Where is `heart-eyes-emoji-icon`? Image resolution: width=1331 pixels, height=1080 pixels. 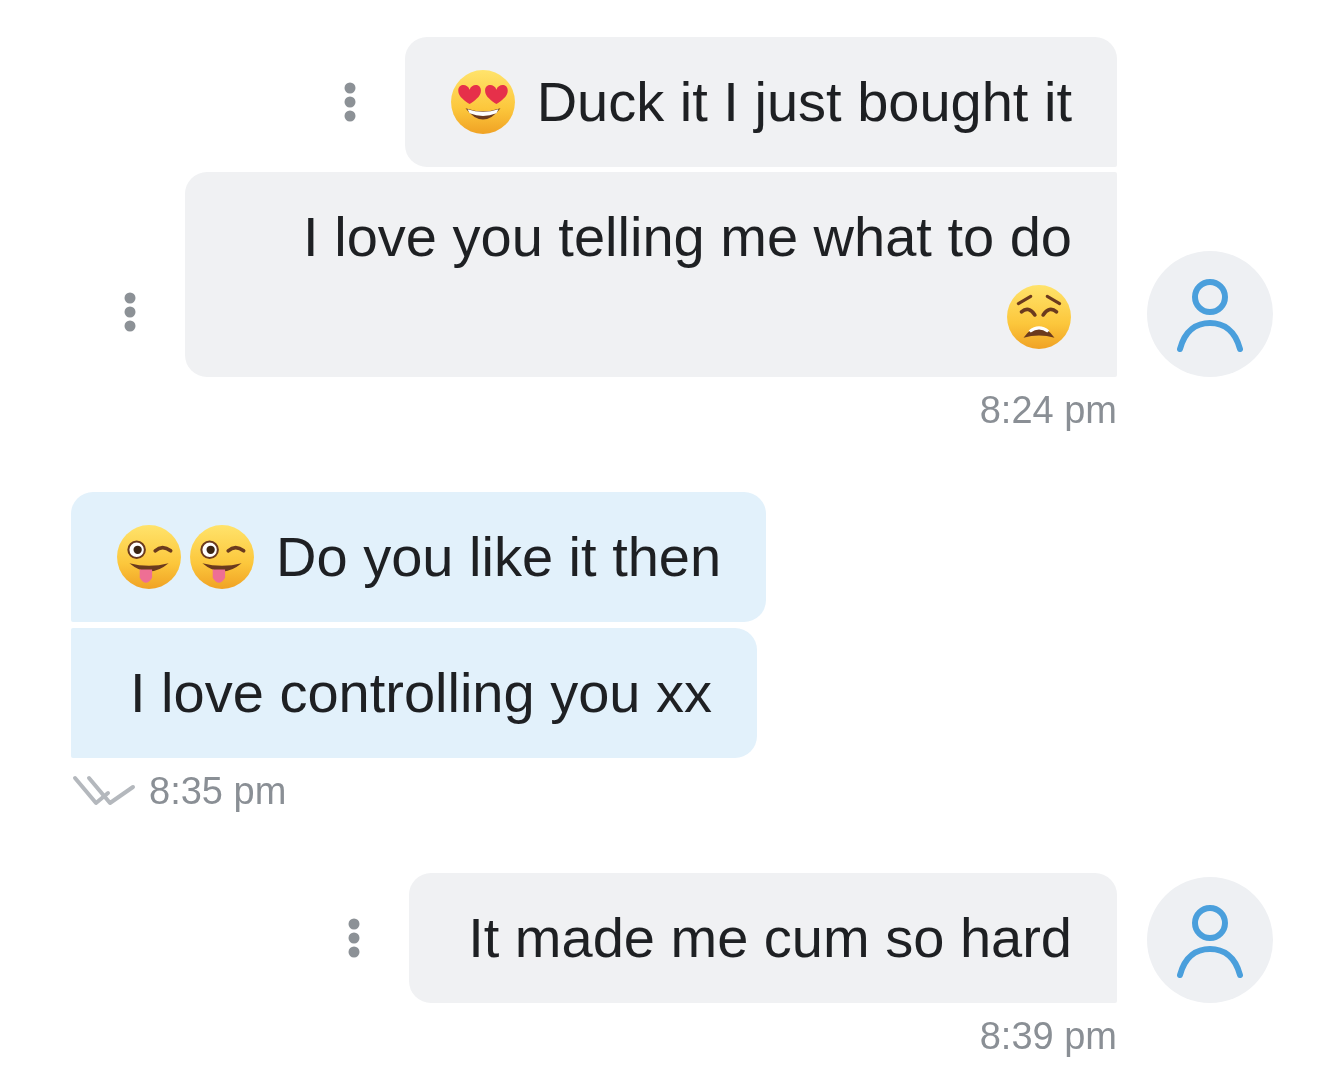 heart-eyes-emoji-icon is located at coordinates (482, 102).